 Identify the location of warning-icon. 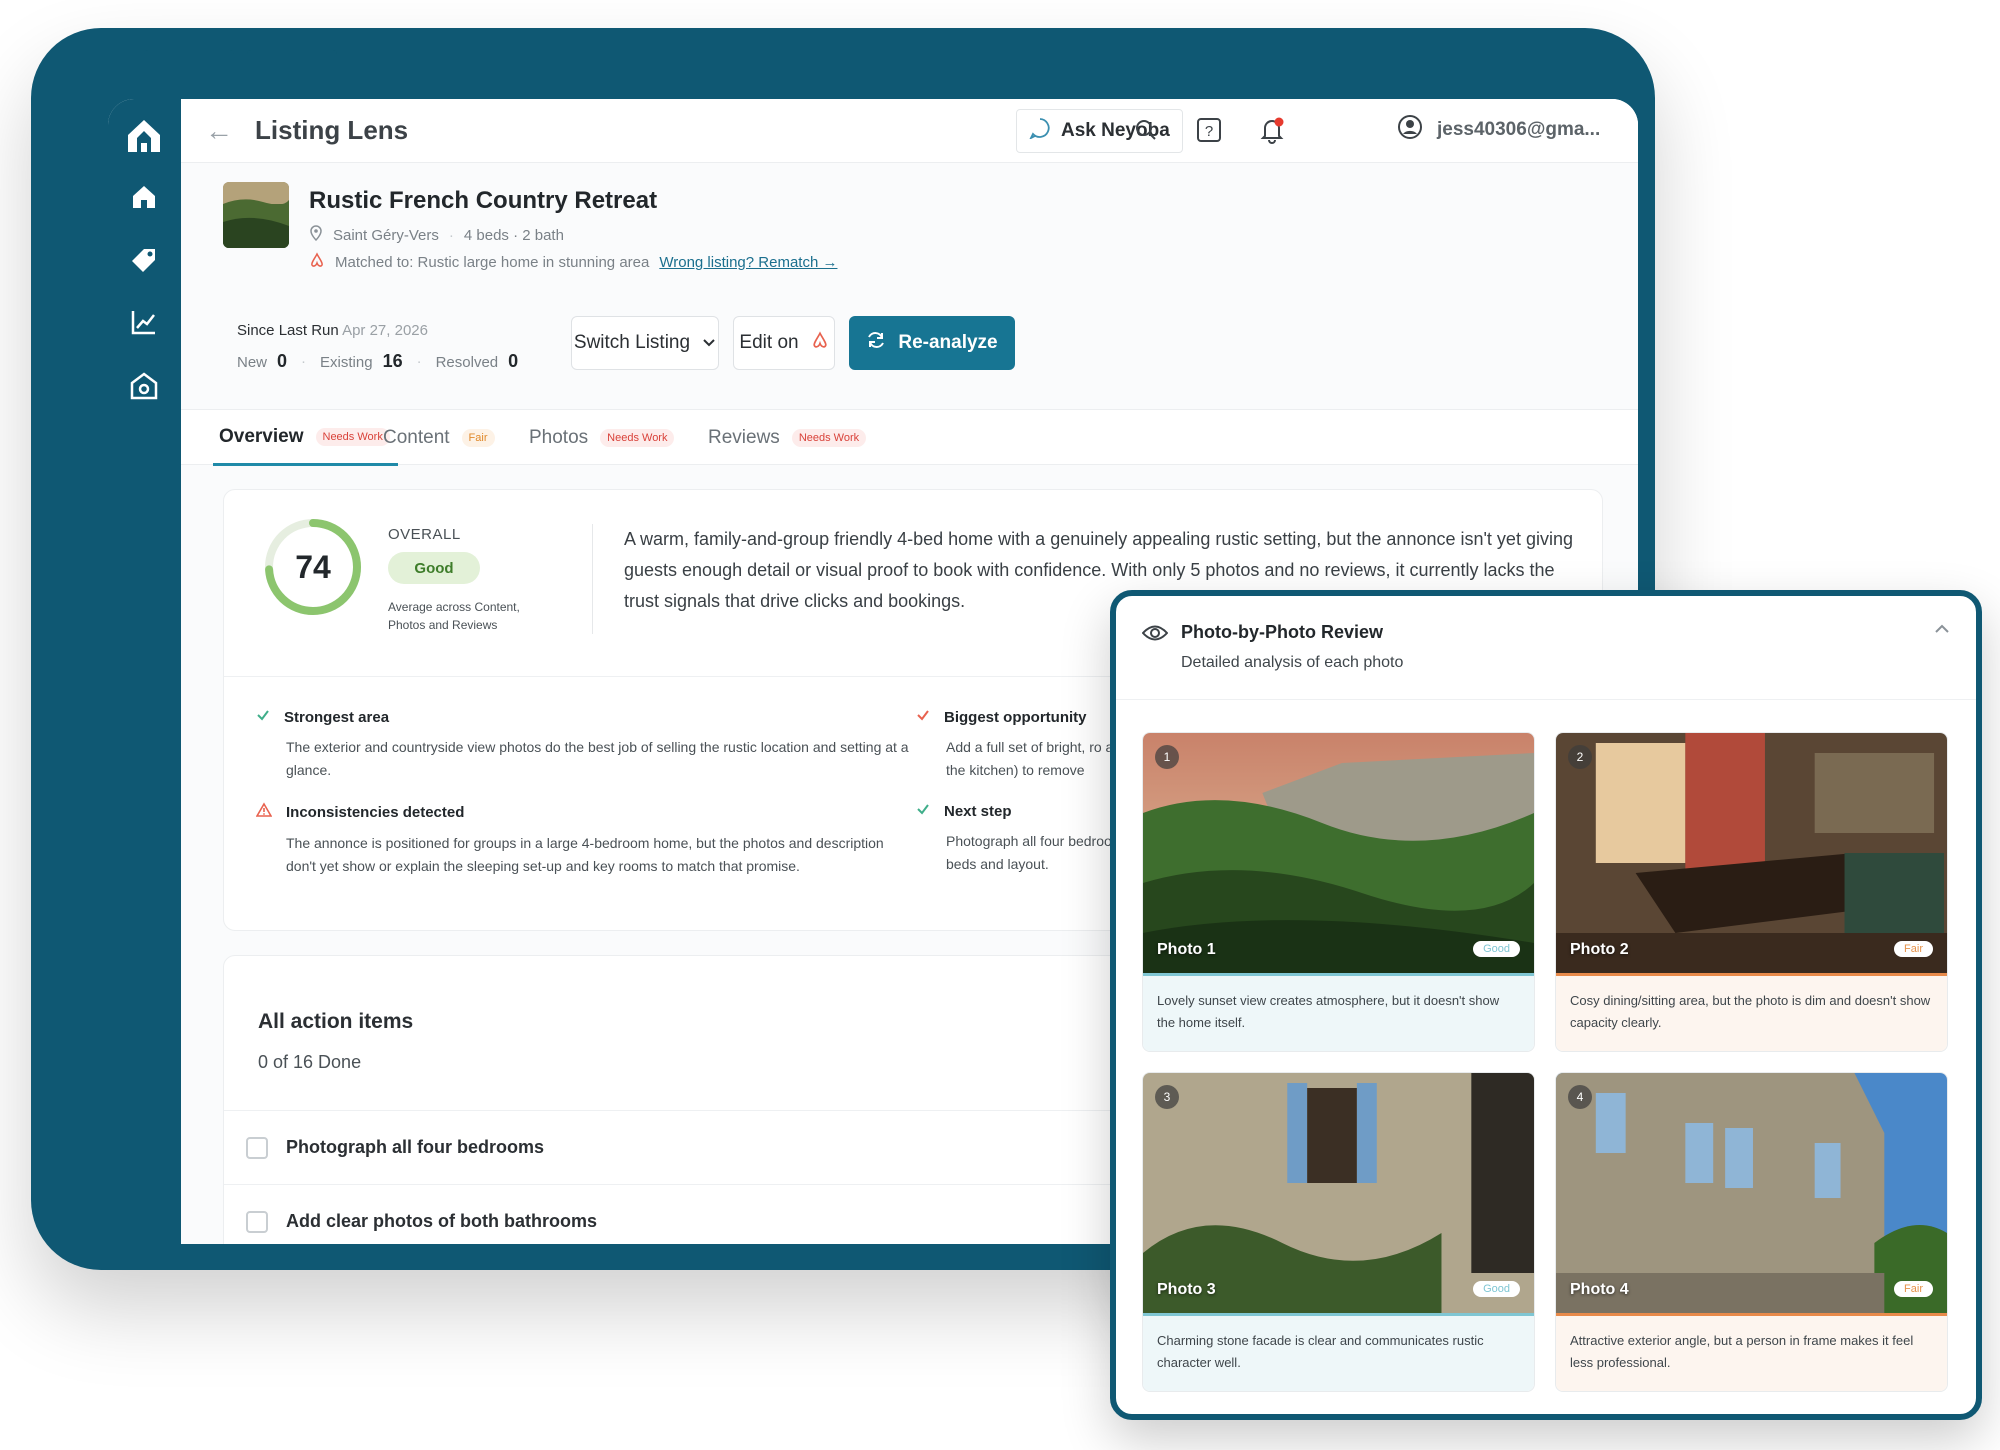
(264, 812).